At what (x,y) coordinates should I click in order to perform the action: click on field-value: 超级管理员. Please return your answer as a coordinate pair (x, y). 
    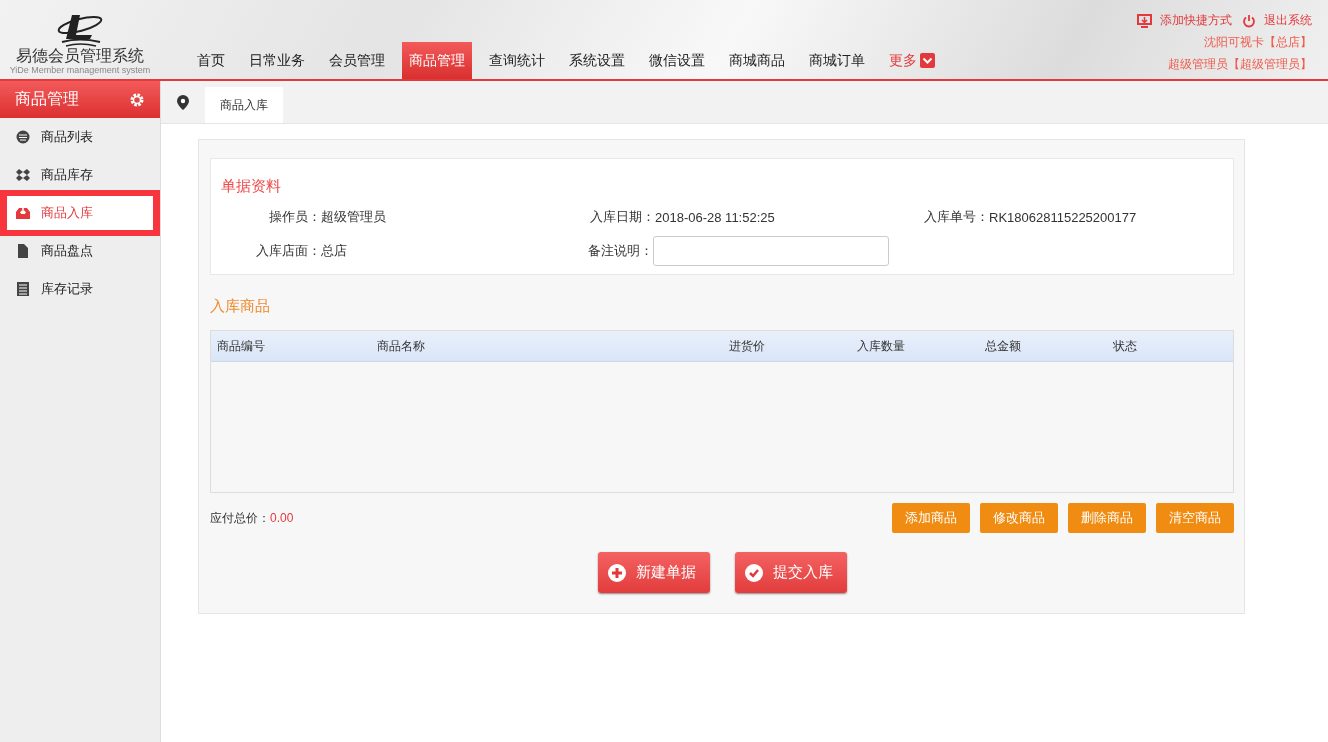
    Looking at the image, I should click on (353, 217).